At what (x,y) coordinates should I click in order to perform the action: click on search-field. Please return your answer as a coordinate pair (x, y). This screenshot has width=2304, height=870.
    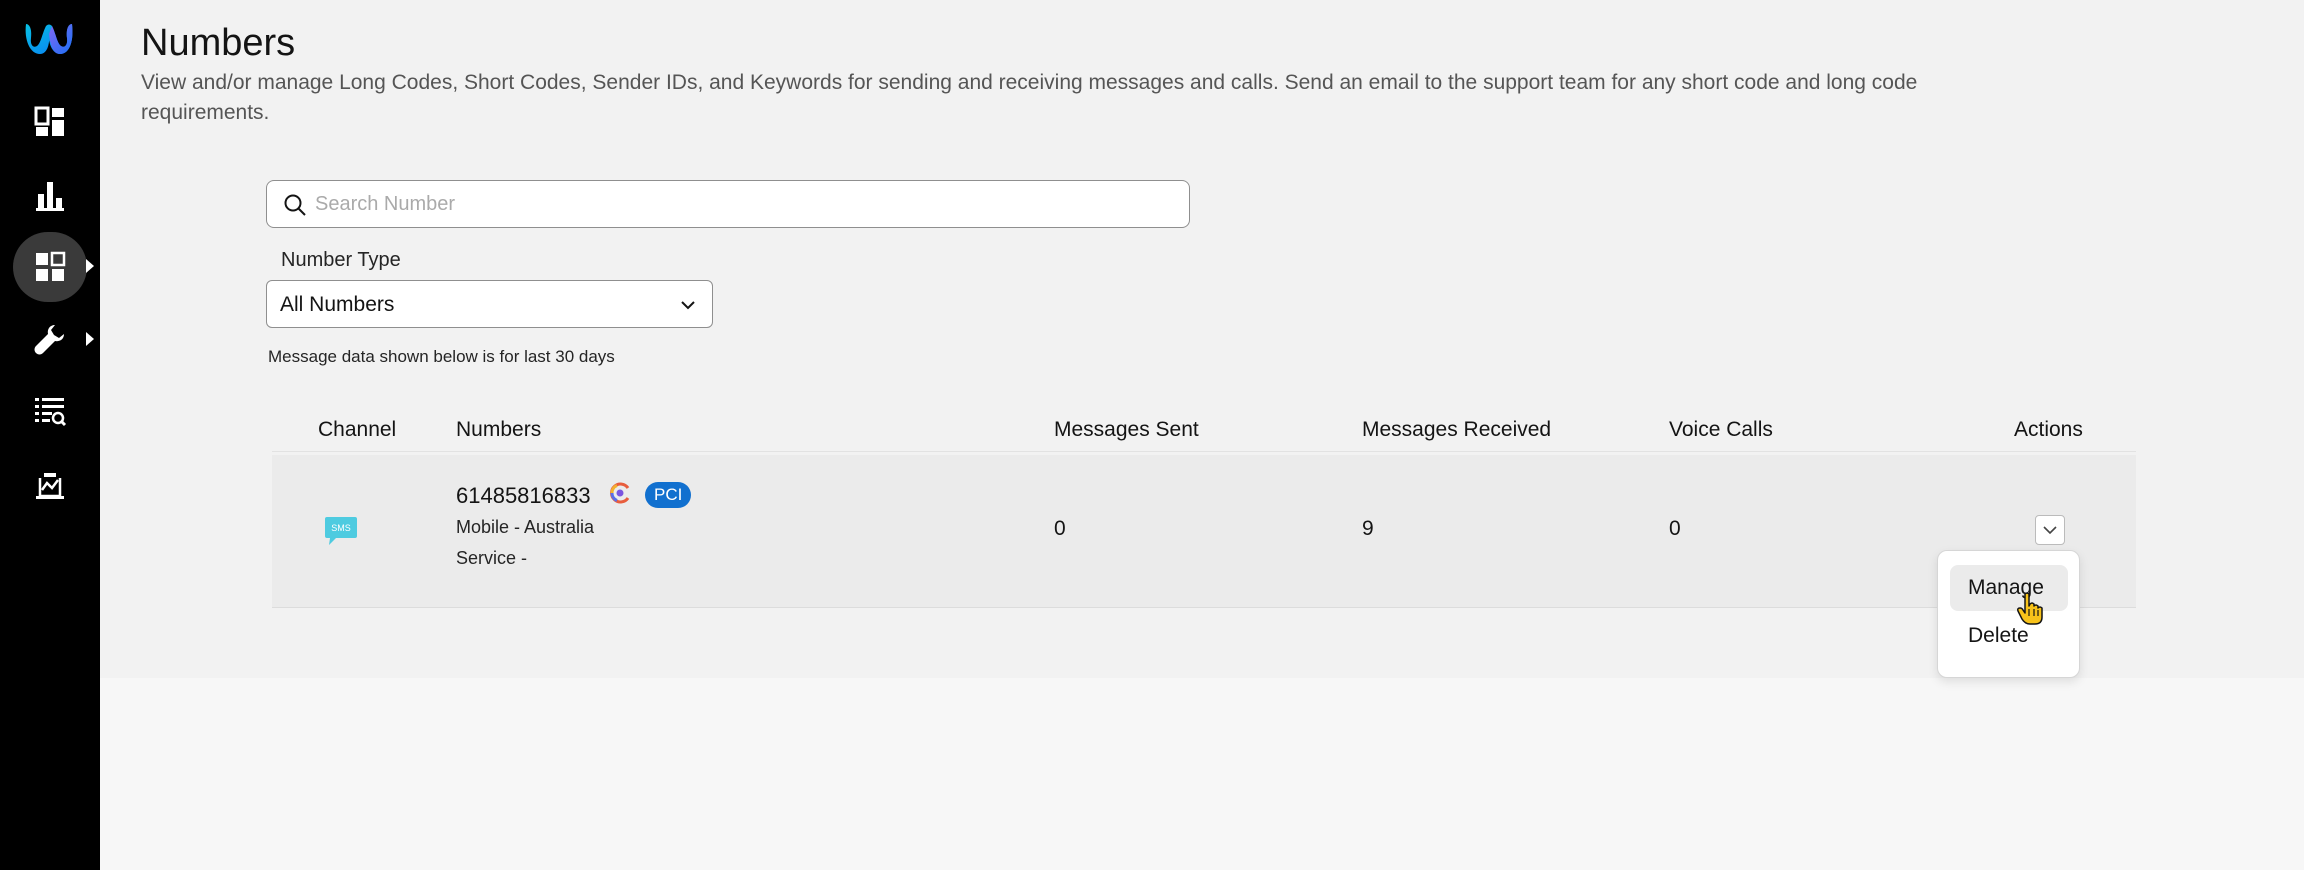
    Looking at the image, I should click on (728, 204).